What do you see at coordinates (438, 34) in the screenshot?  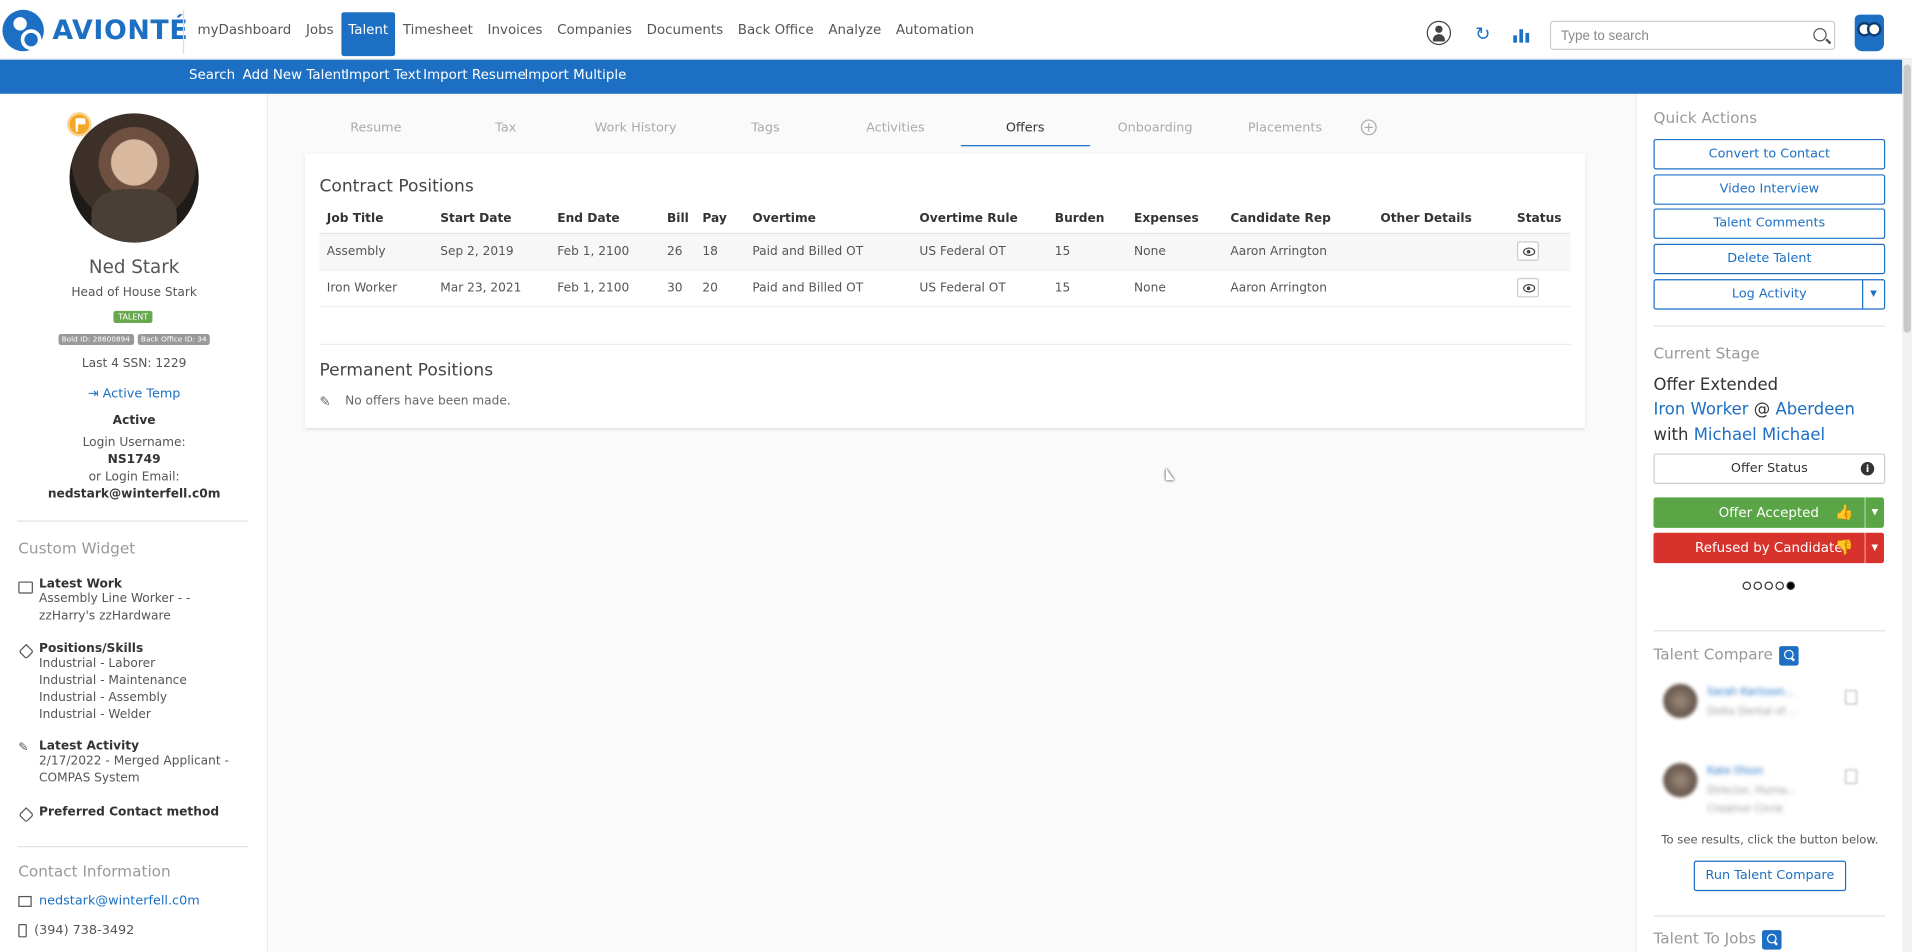 I see `nav-timesheet: Timesheet` at bounding box center [438, 34].